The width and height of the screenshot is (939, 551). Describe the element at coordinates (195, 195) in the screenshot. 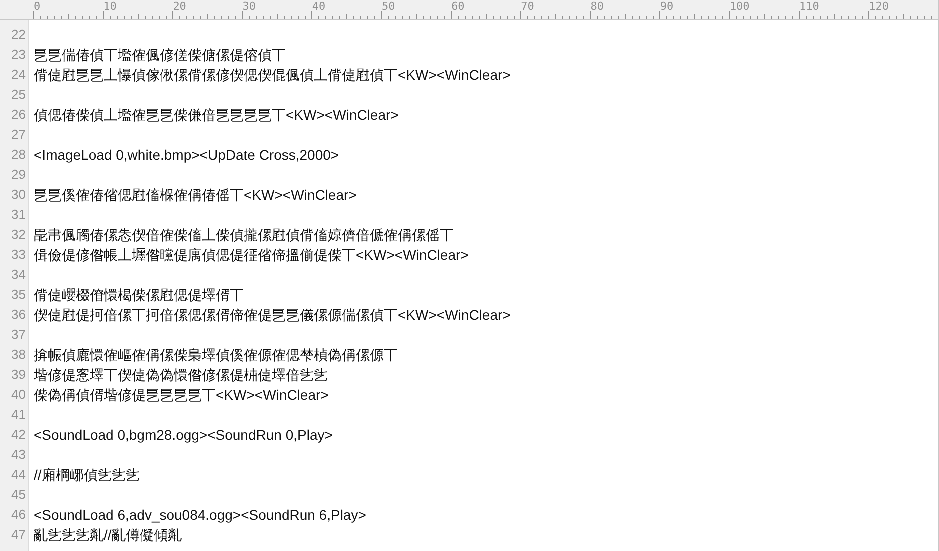

I see `code-line: 乬乬傒傕偆偗偲屗傗椺傕偁偆傜丅<KW><WinClear>` at that location.